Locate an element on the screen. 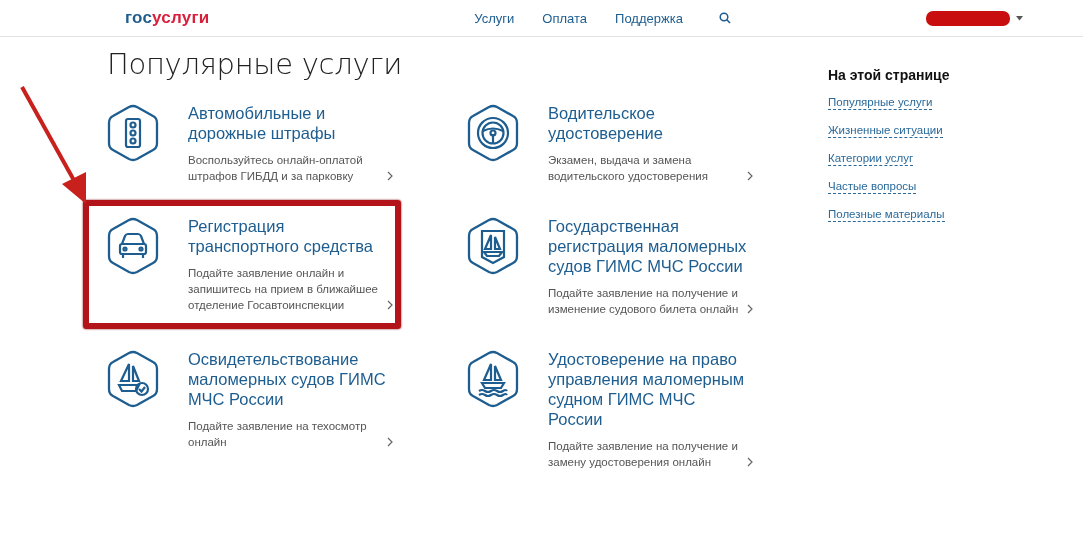  service-title: Водительское удостоверение is located at coordinates (648, 123).